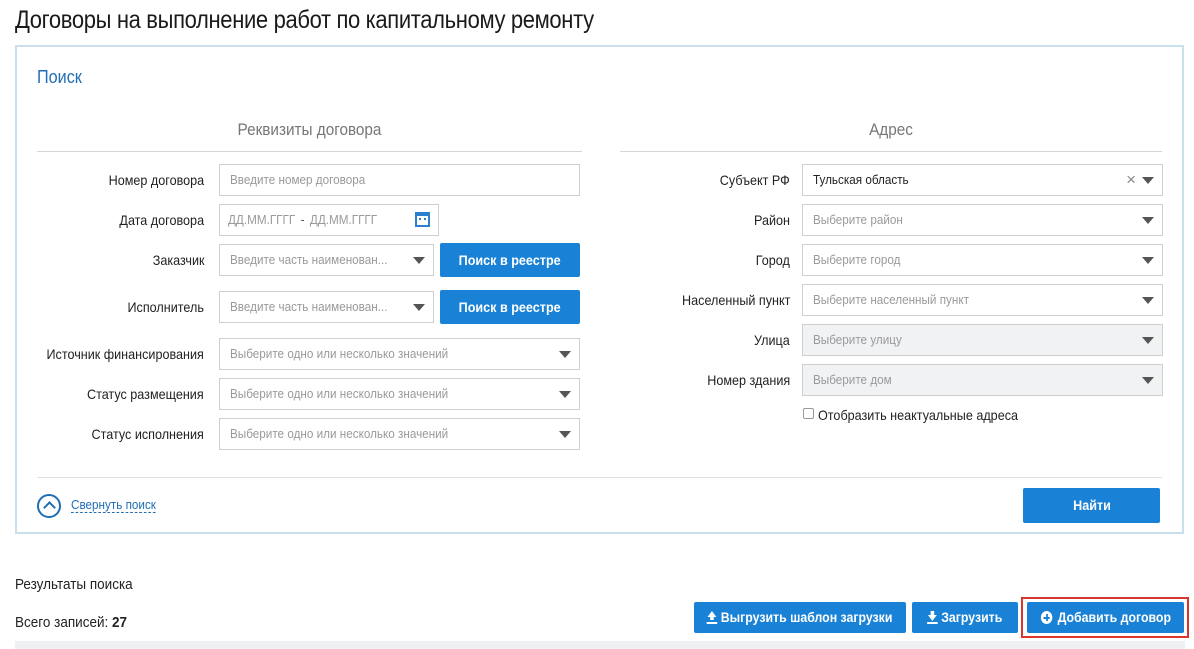 The height and width of the screenshot is (649, 1194). What do you see at coordinates (1091, 505) in the screenshot?
I see `find-button: Найти` at bounding box center [1091, 505].